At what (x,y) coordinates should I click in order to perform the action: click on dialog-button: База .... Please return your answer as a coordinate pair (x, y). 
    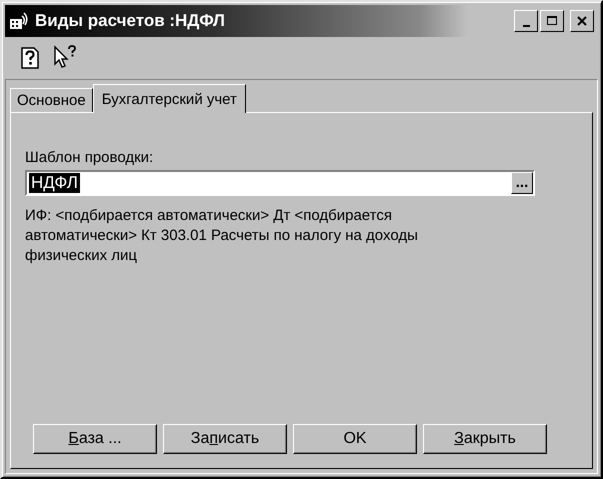
    Looking at the image, I should click on (95, 439).